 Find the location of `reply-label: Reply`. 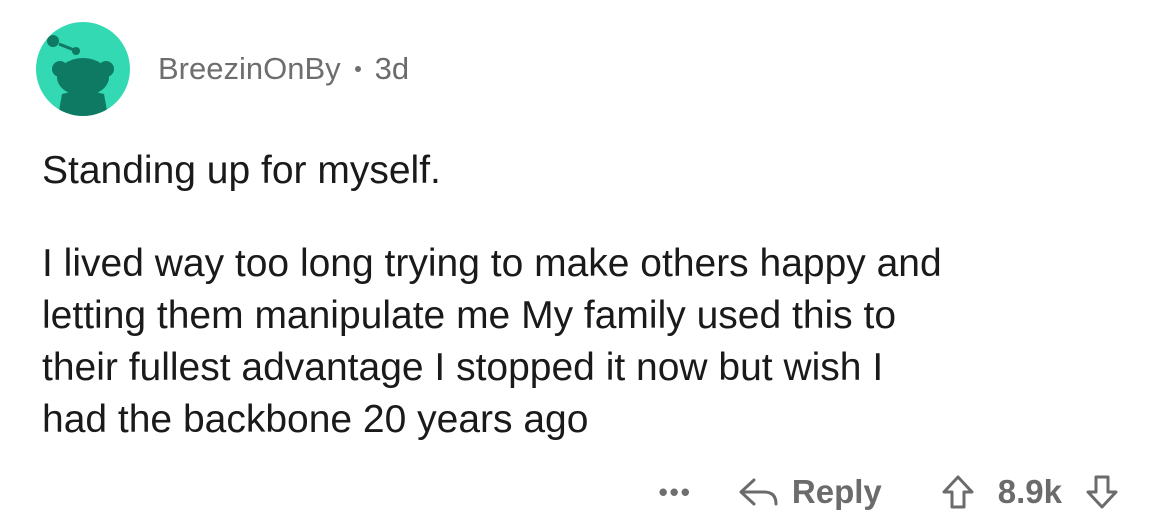

reply-label: Reply is located at coordinates (836, 491).